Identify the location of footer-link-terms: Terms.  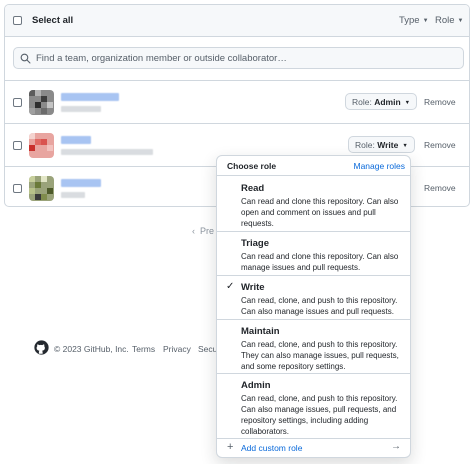
(143, 349).